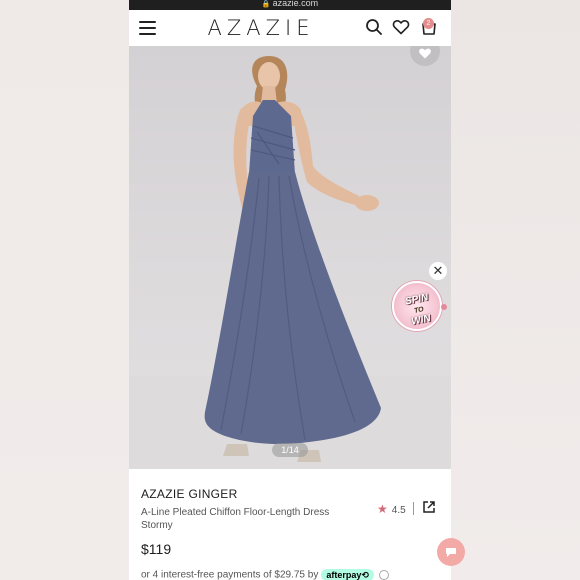 The width and height of the screenshot is (580, 580). I want to click on image-counter: 1/14, so click(290, 450).